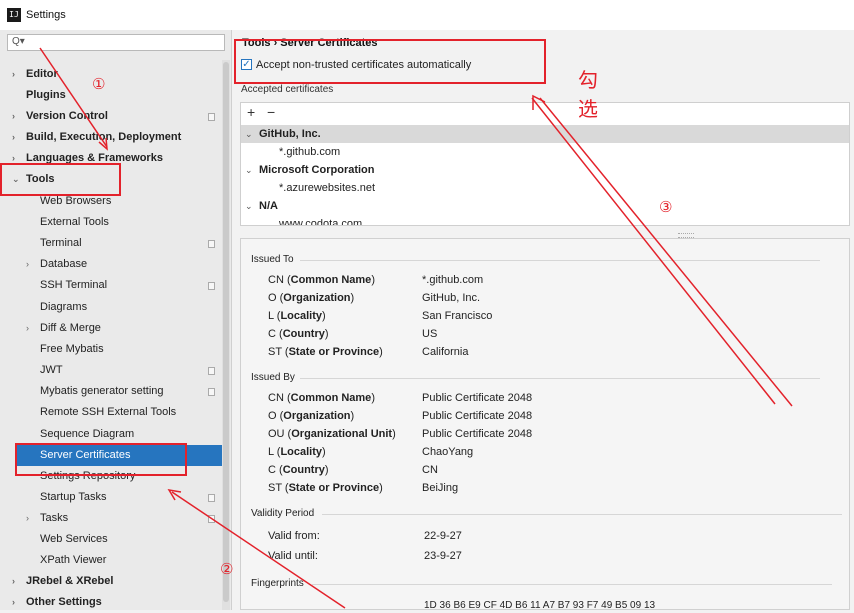  I want to click on field-name: Organizational Unit, so click(342, 434).